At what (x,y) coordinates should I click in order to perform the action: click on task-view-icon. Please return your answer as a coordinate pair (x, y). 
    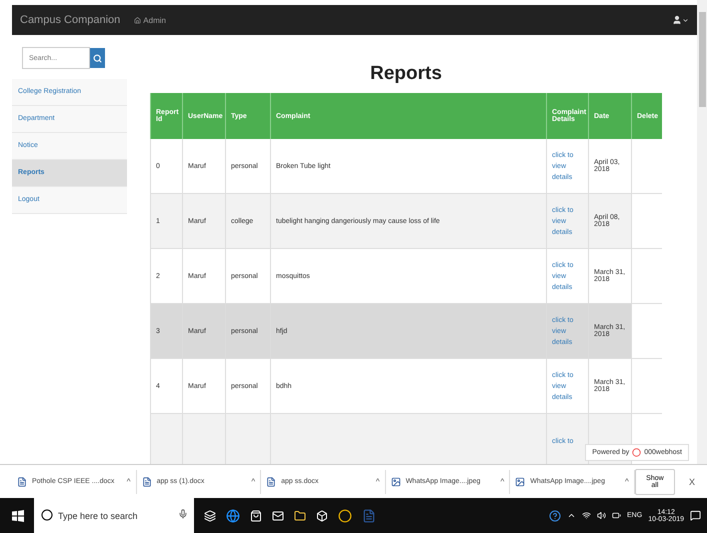
    Looking at the image, I should click on (210, 516).